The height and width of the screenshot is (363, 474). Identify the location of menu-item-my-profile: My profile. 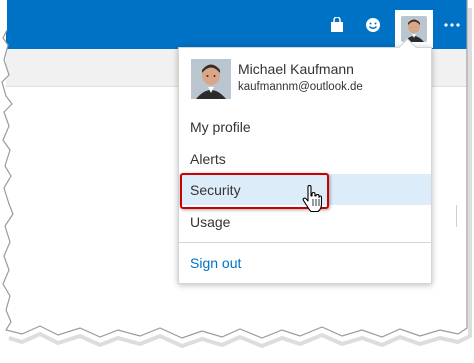
(305, 126).